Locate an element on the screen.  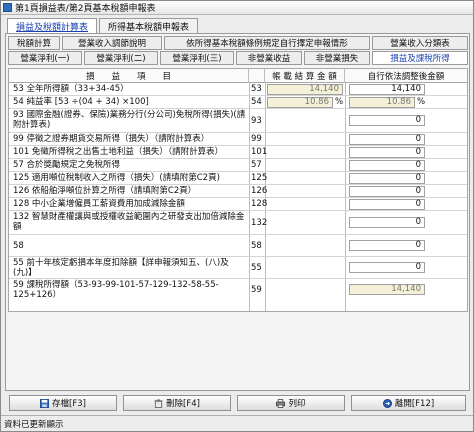
row-label: 54 純益率 [53 ÷(04 + 34) ×100] is located at coordinates (81, 102).